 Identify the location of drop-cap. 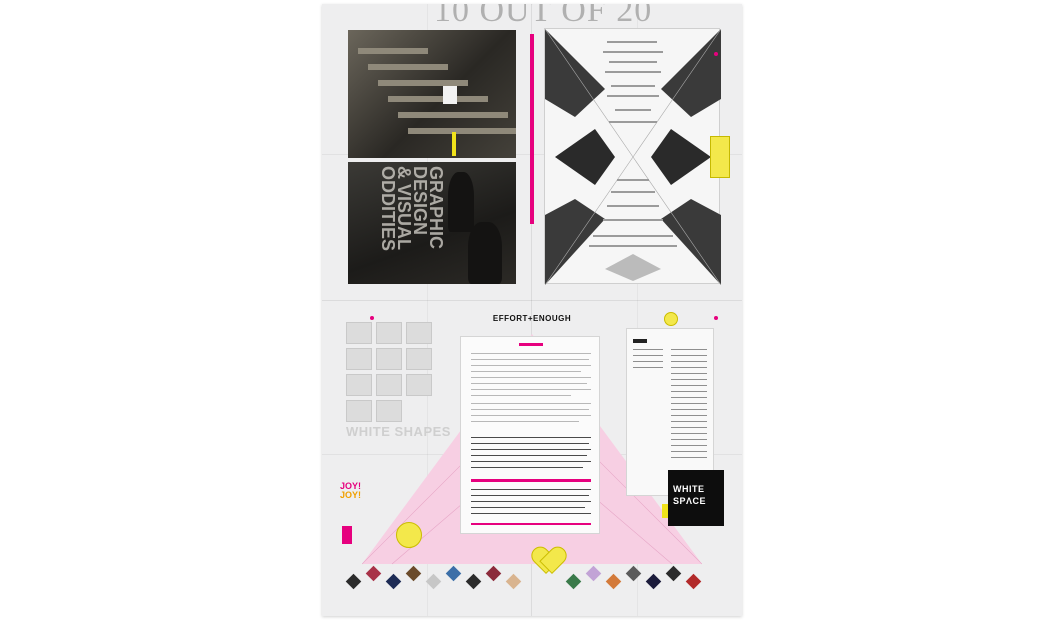
(640, 341).